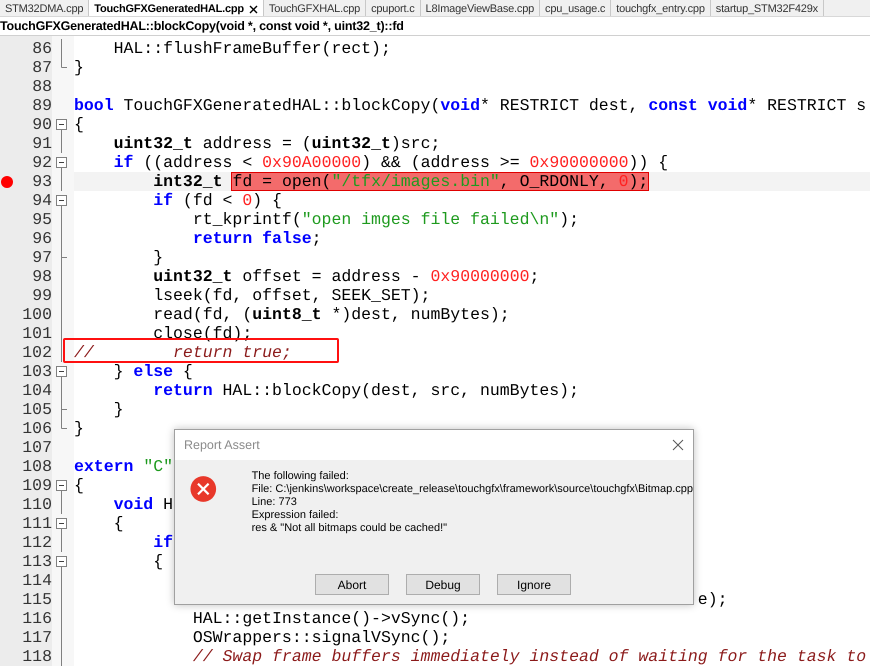  I want to click on line-number: 86, so click(42, 48).